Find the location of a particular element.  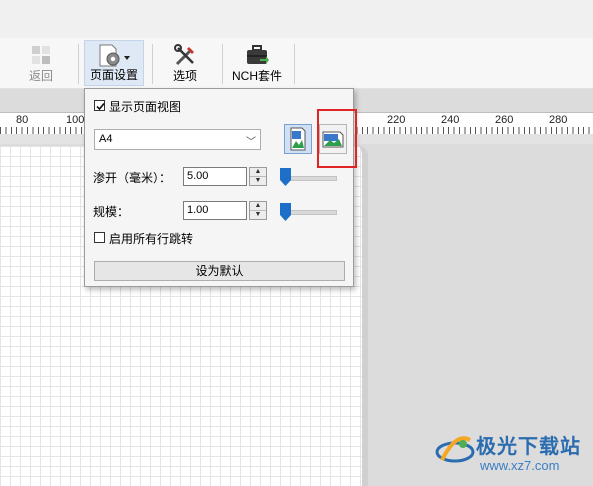

portrait-icon is located at coordinates (298, 139).